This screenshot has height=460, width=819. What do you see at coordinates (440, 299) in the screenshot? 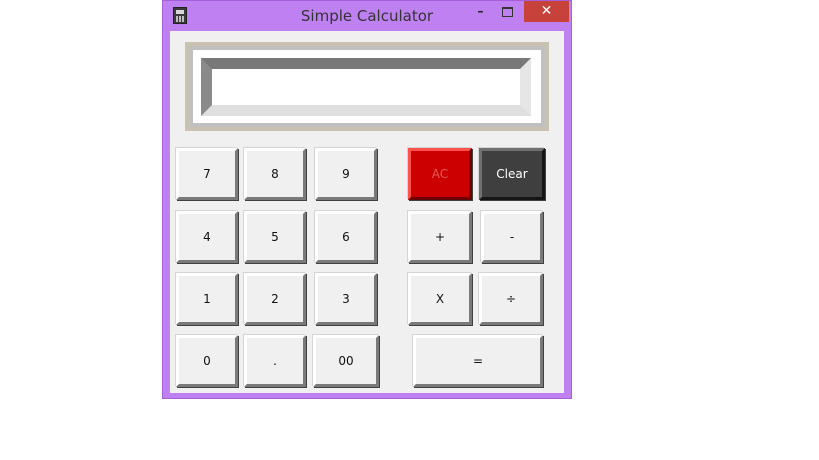
I see `multiply-button: X` at bounding box center [440, 299].